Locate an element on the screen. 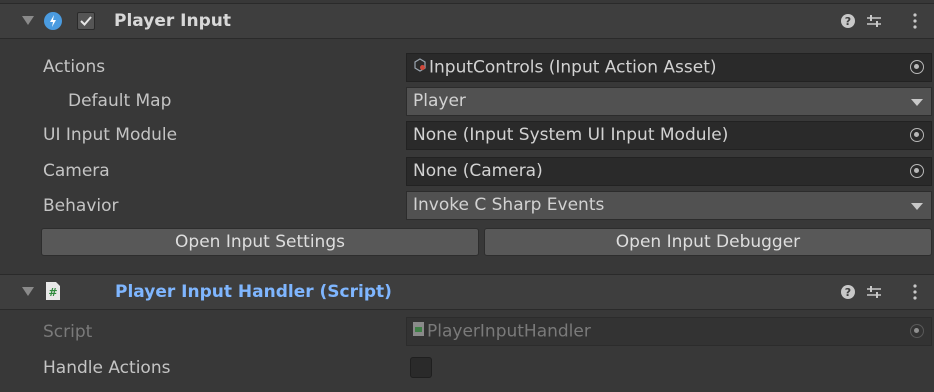 Image resolution: width=934 pixels, height=392 pixels. actions-field: InputControls (Input Action Asset) is located at coordinates (669, 67).